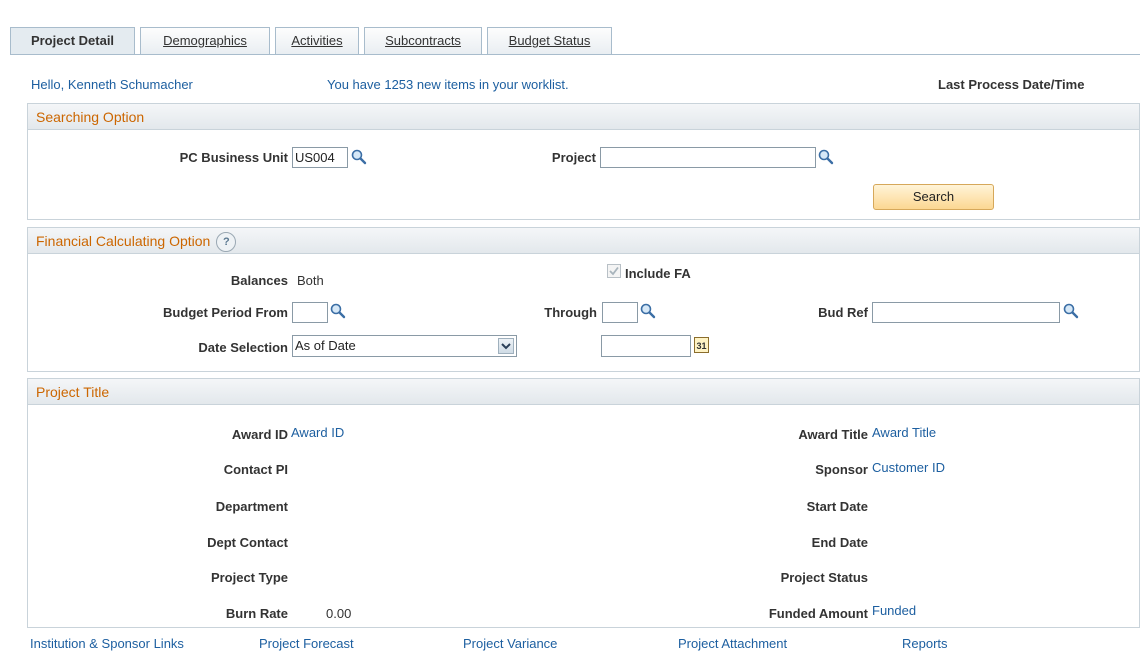 The image size is (1147, 658). I want to click on award-title-link: Award Title, so click(904, 432).